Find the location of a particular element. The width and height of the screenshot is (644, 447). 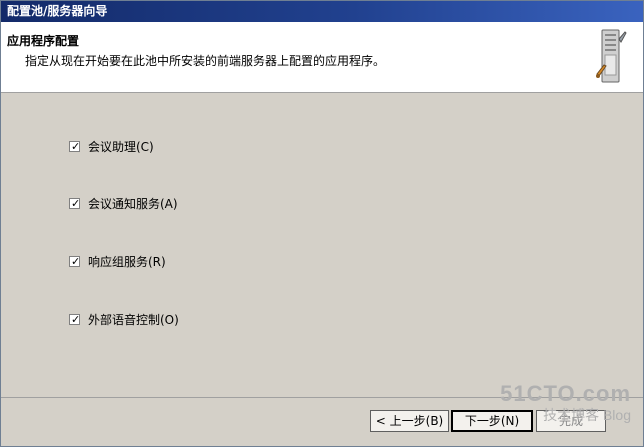

checkbox-row-external-voice-control: 外部语音控制(O) is located at coordinates (124, 319).